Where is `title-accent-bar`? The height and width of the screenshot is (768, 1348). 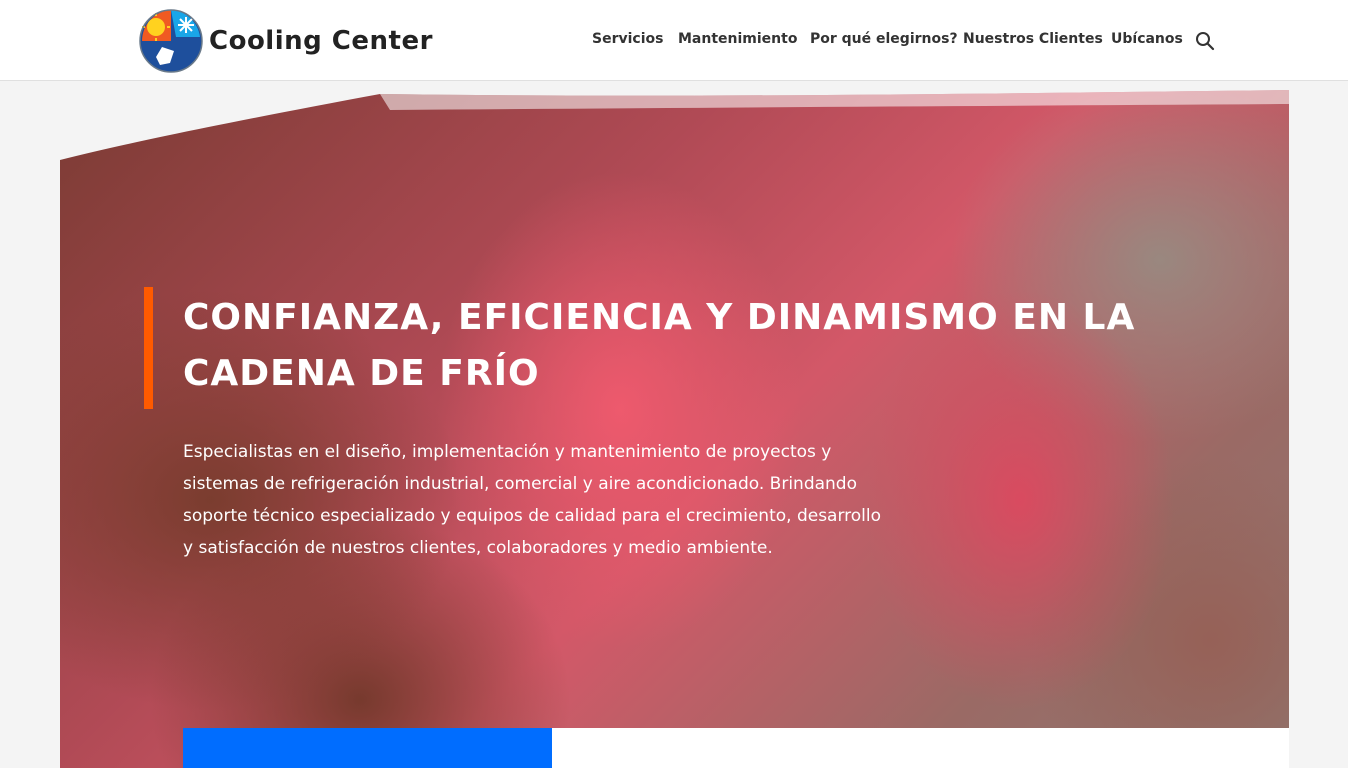 title-accent-bar is located at coordinates (148, 348).